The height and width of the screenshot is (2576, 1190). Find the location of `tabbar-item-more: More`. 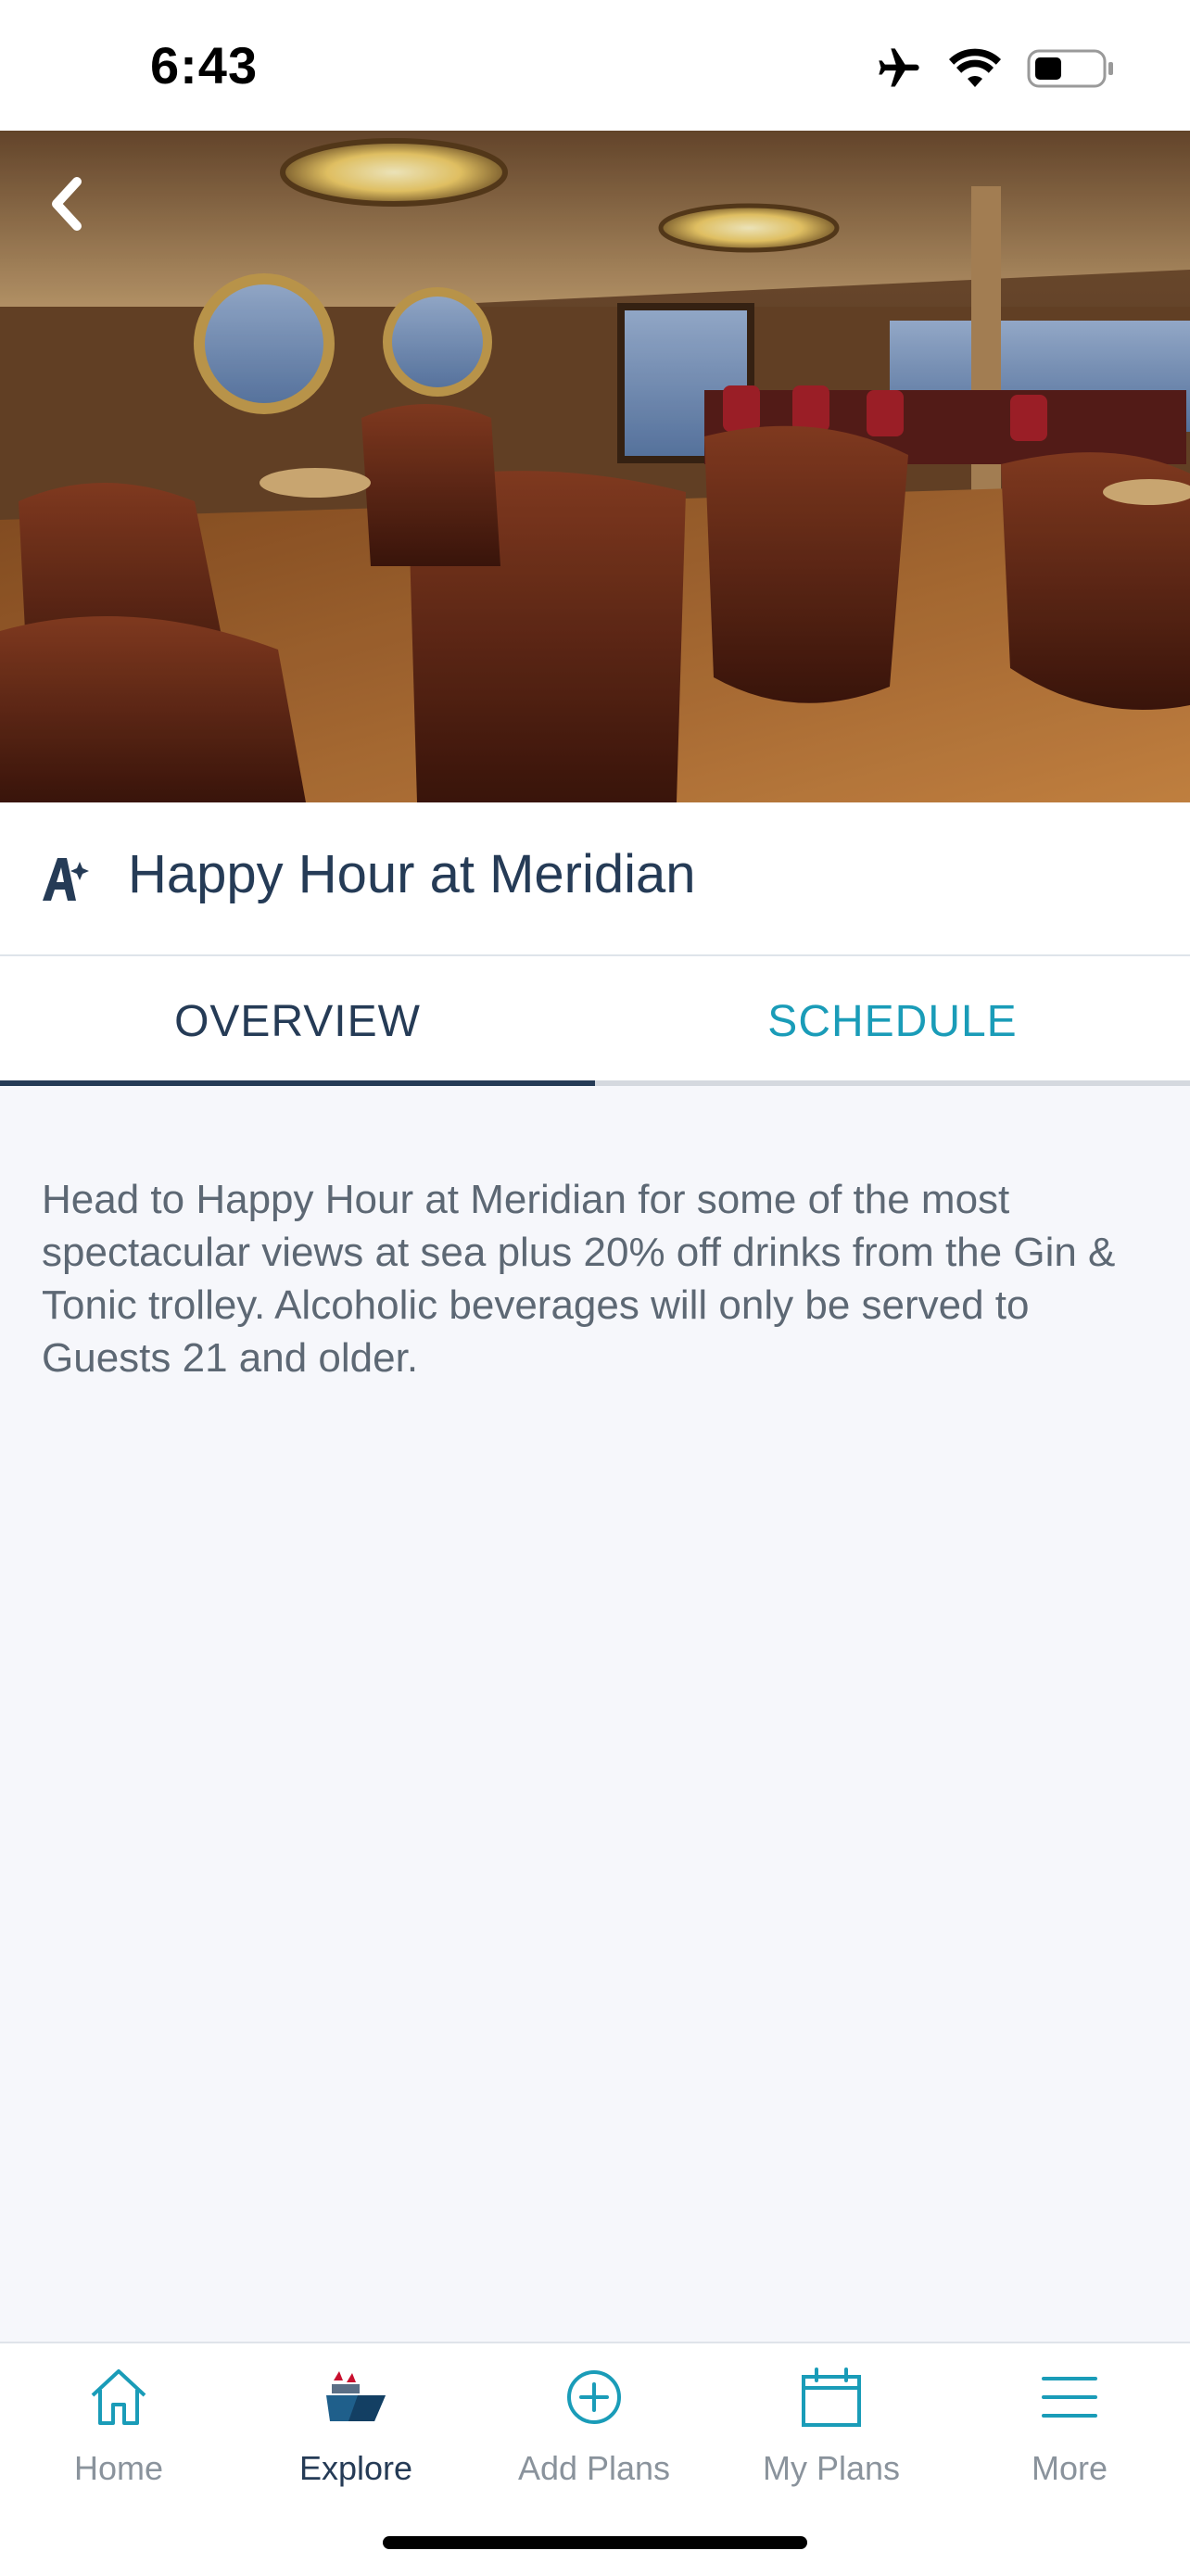

tabbar-item-more: More is located at coordinates (1069, 2436).